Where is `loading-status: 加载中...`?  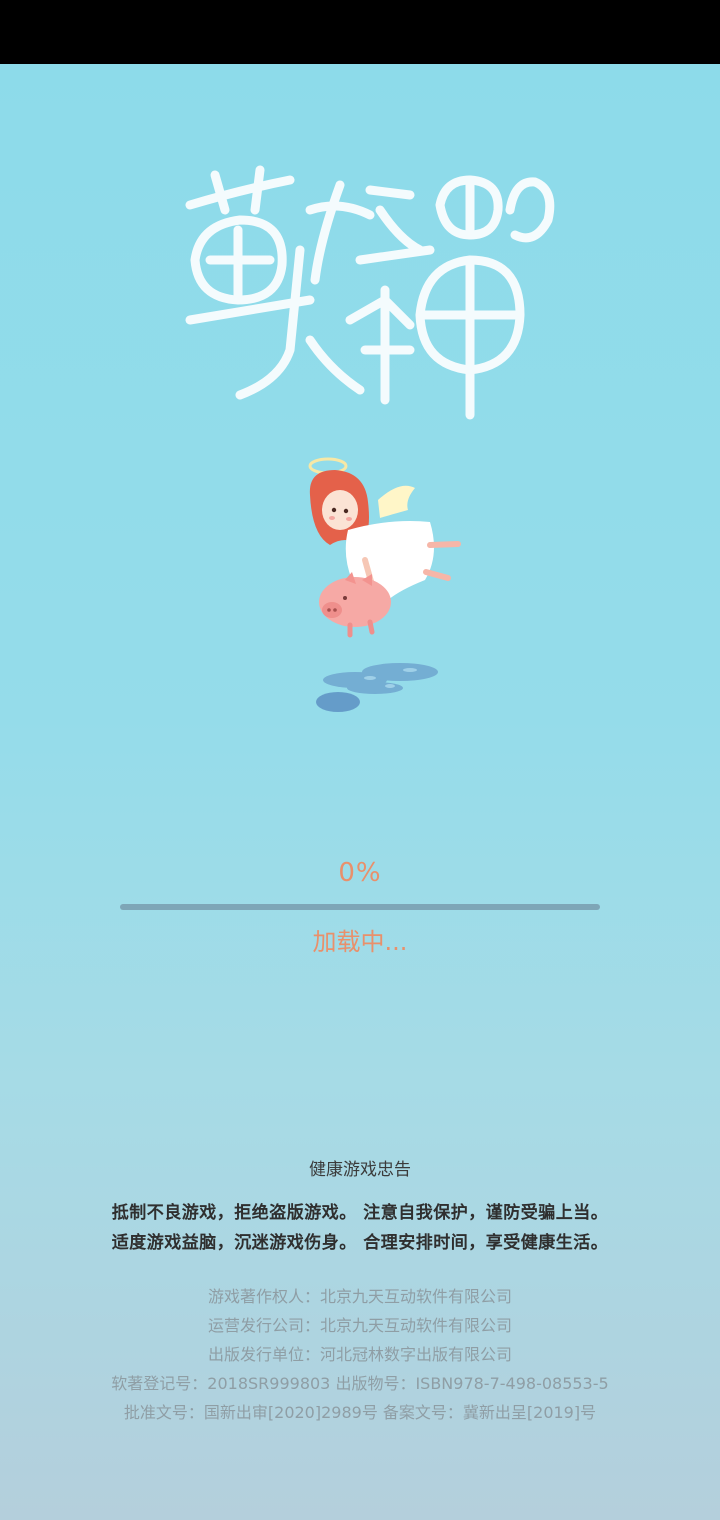 loading-status: 加载中... is located at coordinates (360, 942).